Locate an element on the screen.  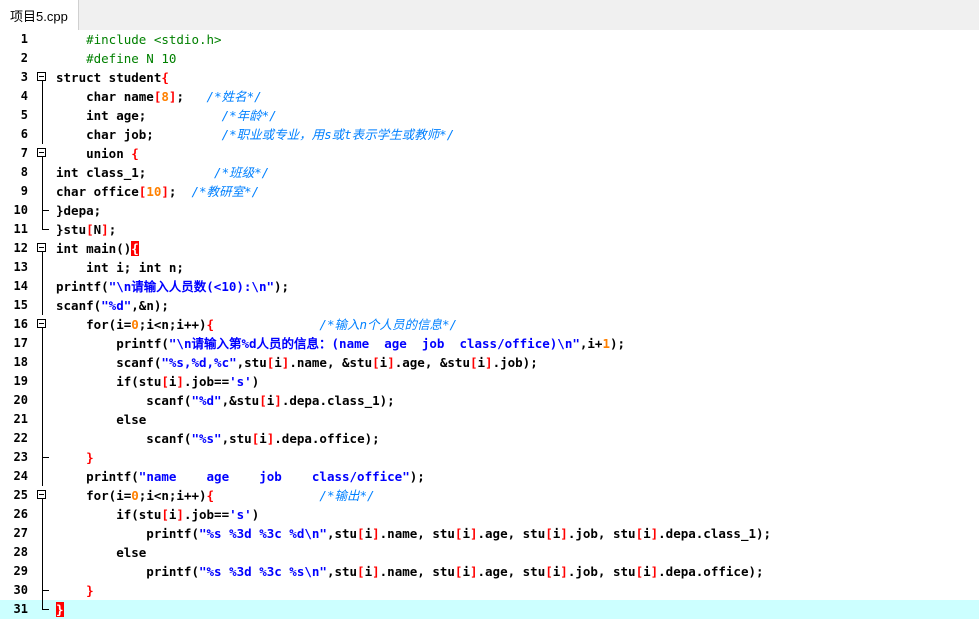
code-line: 16 for(i=0;i<n;i++){ /*输入n个人员的信息*/ is located at coordinates (489, 324).